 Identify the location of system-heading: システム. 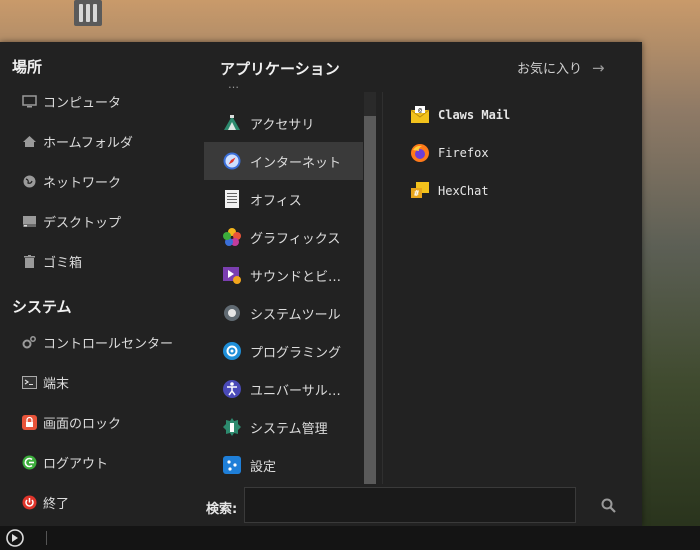
(42, 307).